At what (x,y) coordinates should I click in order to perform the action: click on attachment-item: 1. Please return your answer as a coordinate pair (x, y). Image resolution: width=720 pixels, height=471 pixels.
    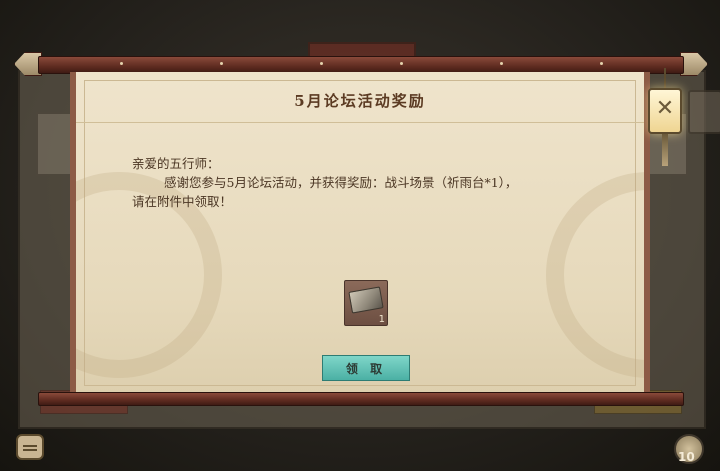
    Looking at the image, I should click on (366, 303).